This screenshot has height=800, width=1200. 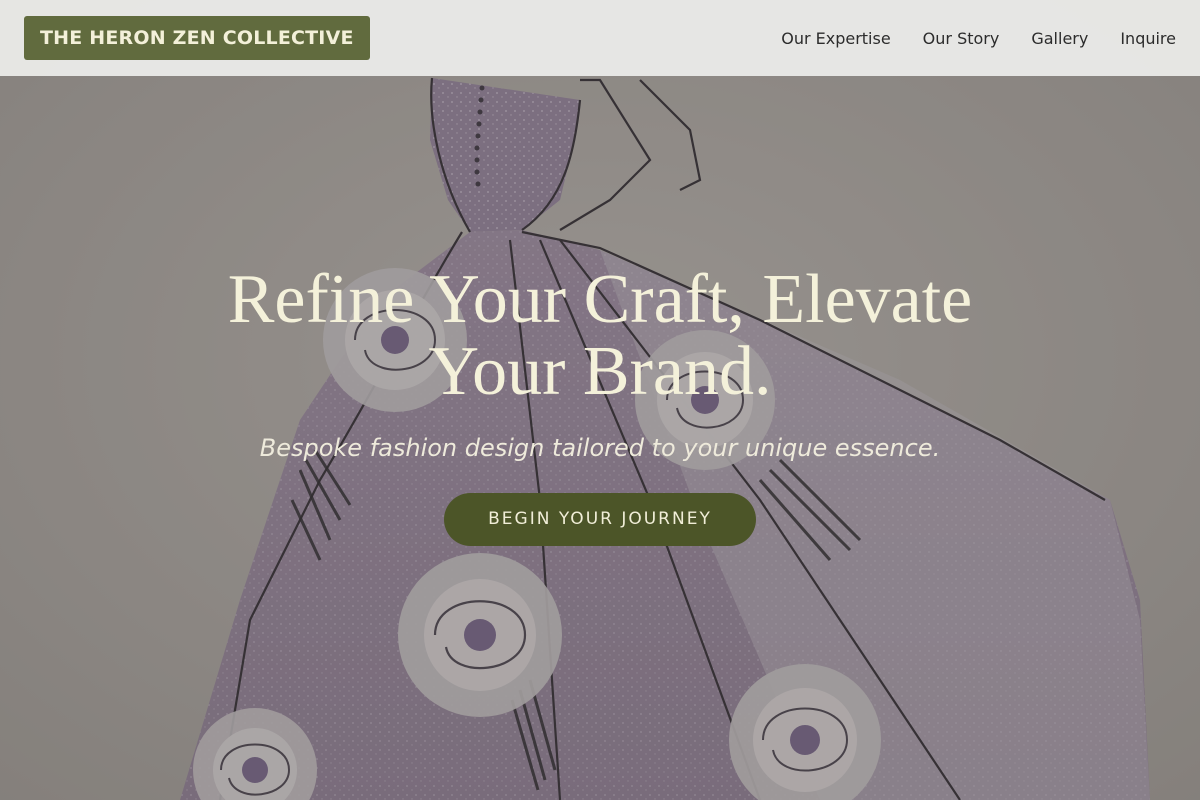 What do you see at coordinates (1059, 38) in the screenshot?
I see `nav-link-gallery: Gallery` at bounding box center [1059, 38].